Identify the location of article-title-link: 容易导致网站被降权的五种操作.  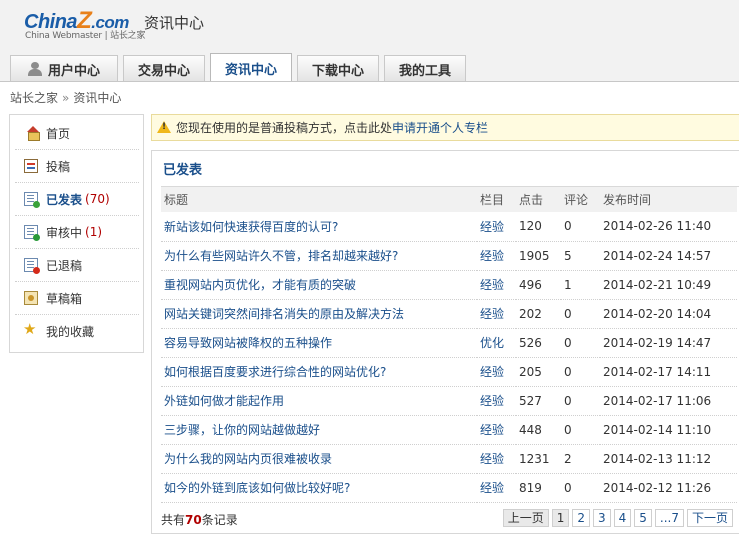
(319, 343).